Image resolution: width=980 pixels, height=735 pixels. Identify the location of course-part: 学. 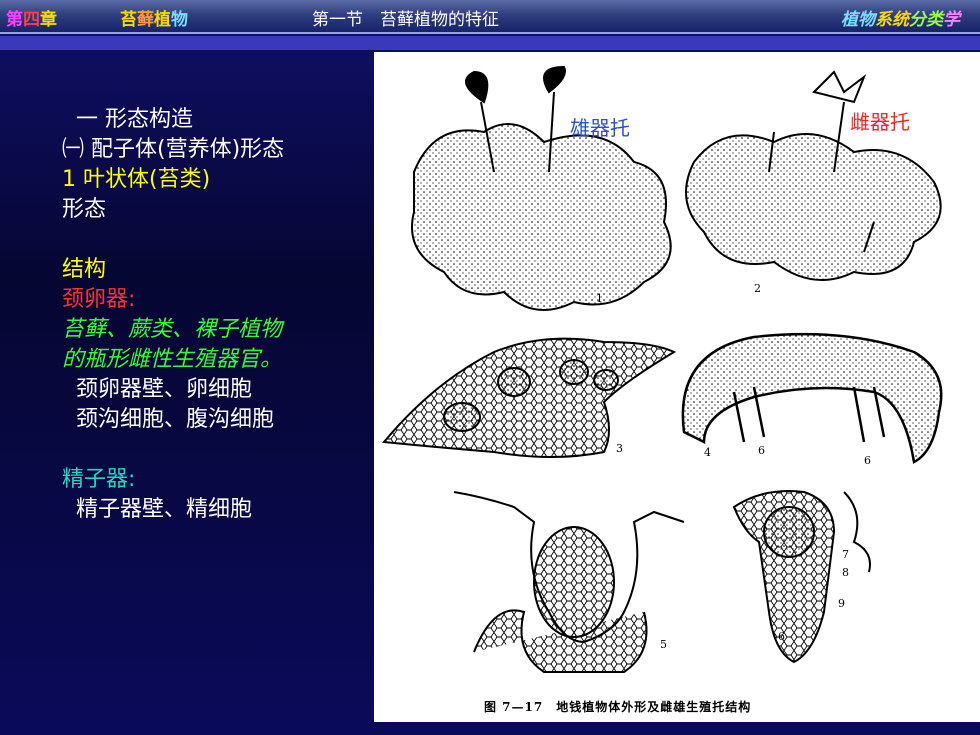
(951, 20).